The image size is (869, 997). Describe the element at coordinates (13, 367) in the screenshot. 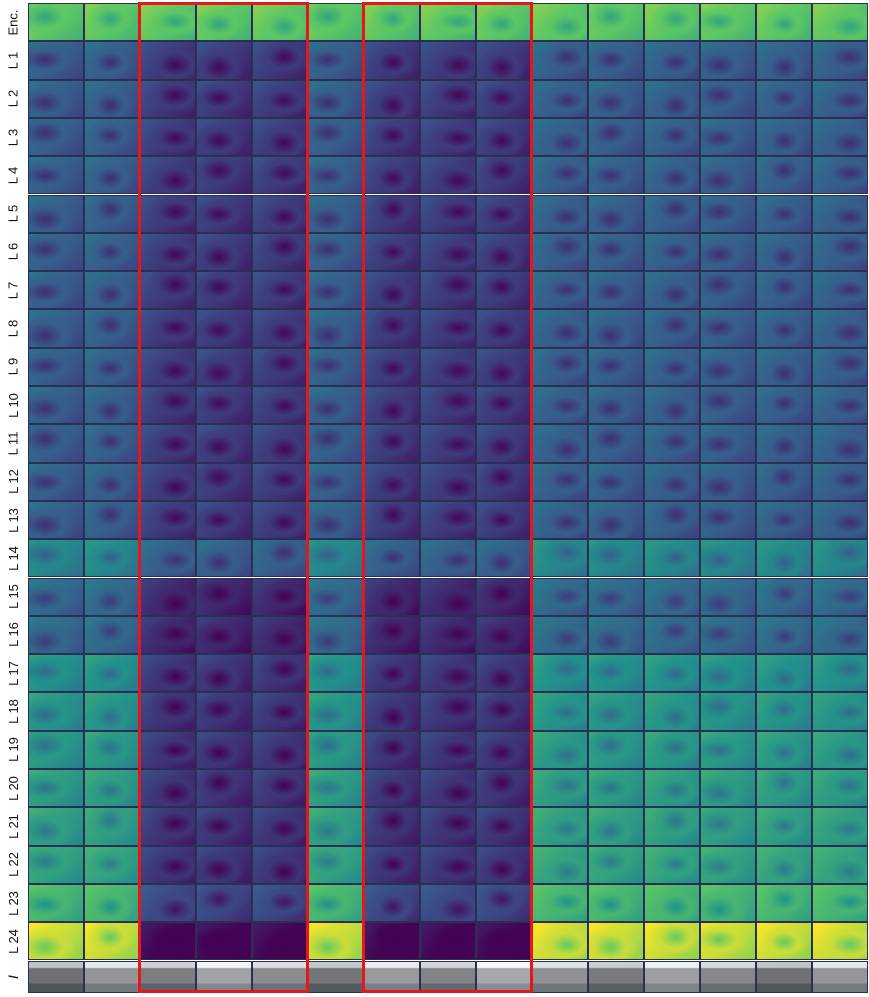

I see `row-label: L 9` at that location.